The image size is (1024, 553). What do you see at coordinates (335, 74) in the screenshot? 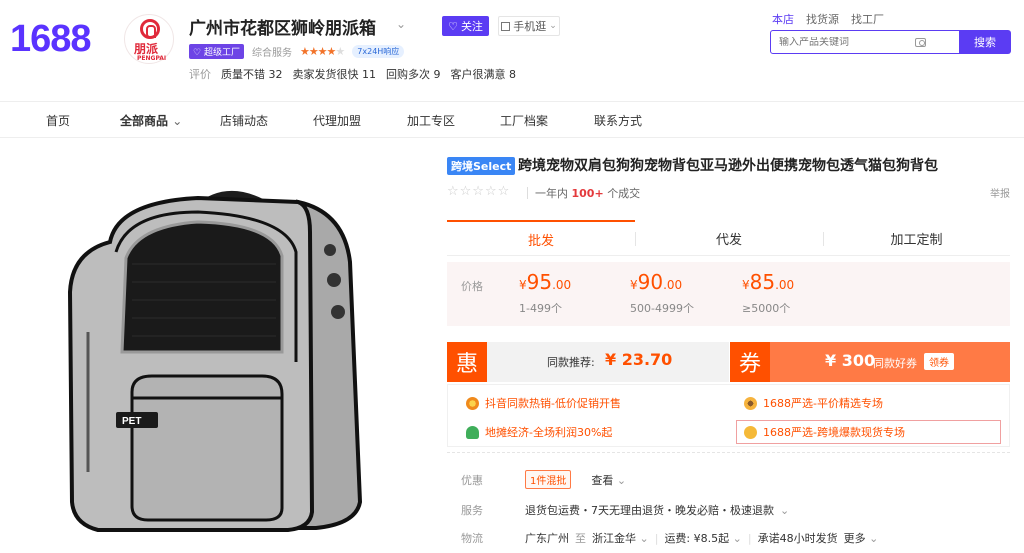
I see `rating-tag: 卖家发货很快 11` at bounding box center [335, 74].